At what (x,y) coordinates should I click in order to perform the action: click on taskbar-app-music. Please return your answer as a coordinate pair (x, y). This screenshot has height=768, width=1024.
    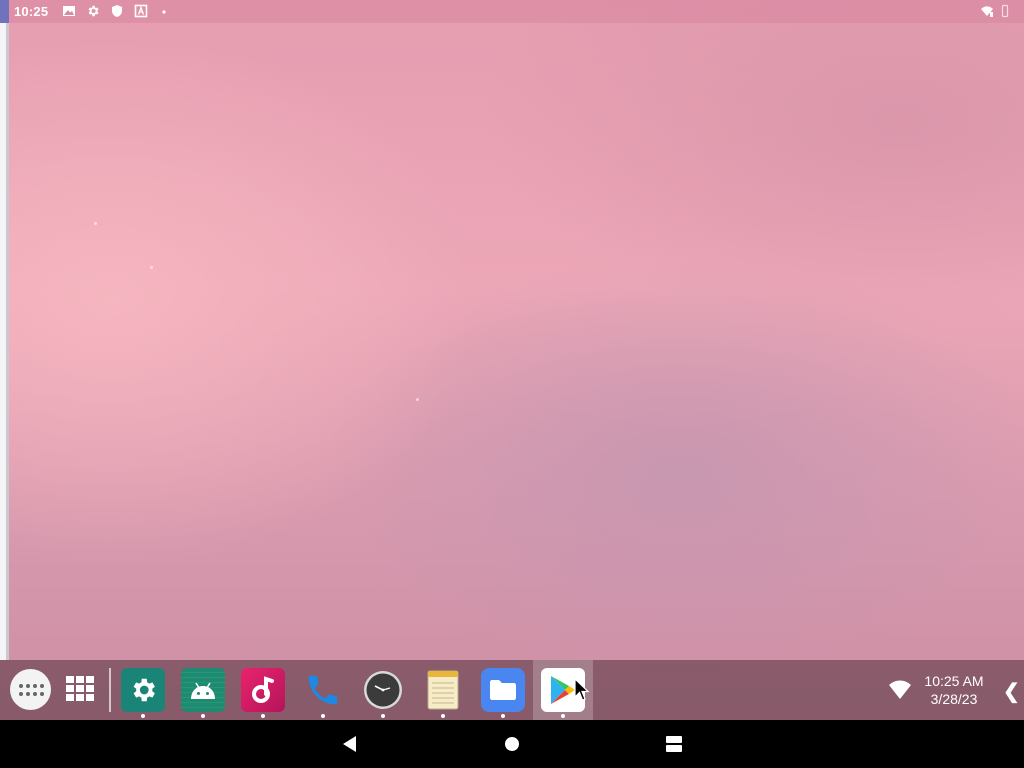
    Looking at the image, I should click on (263, 690).